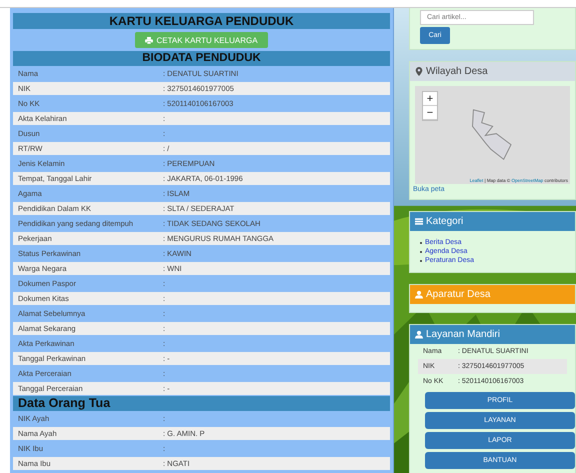  Describe the element at coordinates (419, 71) in the screenshot. I see `map-marker-icon` at that location.